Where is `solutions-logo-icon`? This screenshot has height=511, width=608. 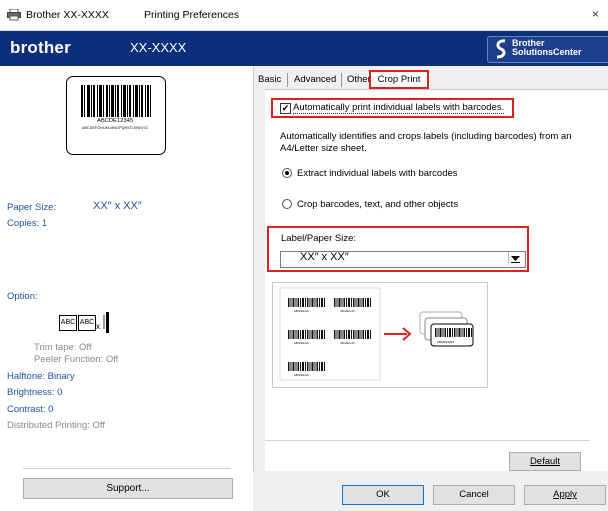
solutions-logo-icon is located at coordinates (501, 49).